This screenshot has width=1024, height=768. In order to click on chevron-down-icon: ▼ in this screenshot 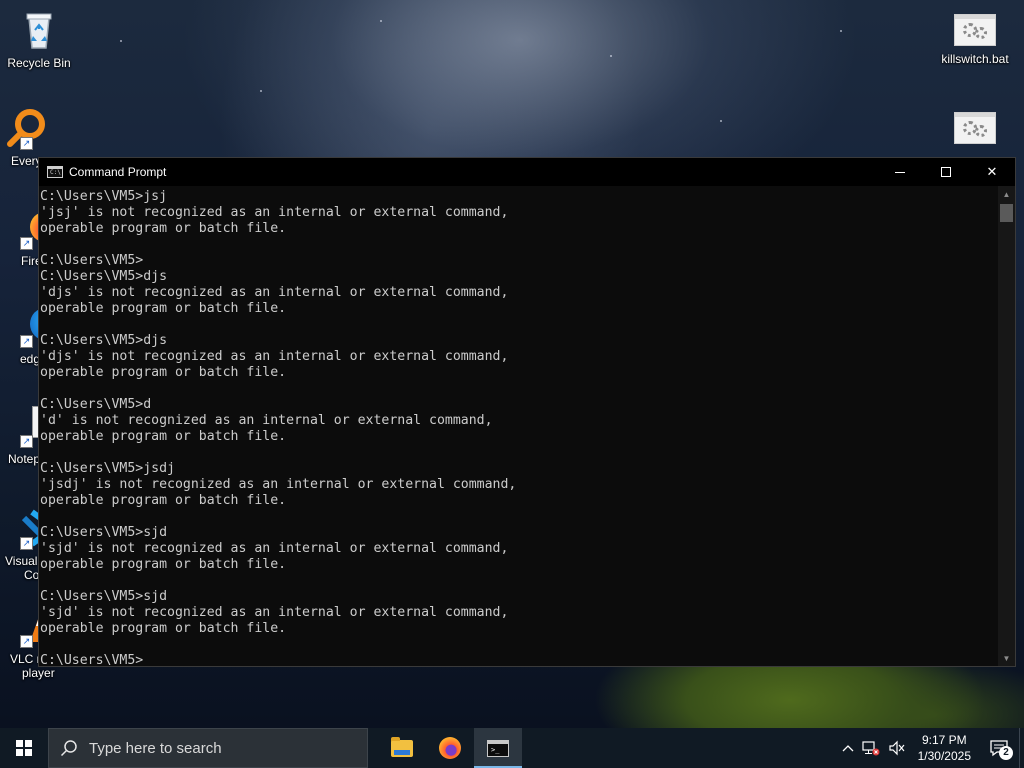, I will do `click(1006, 658)`.